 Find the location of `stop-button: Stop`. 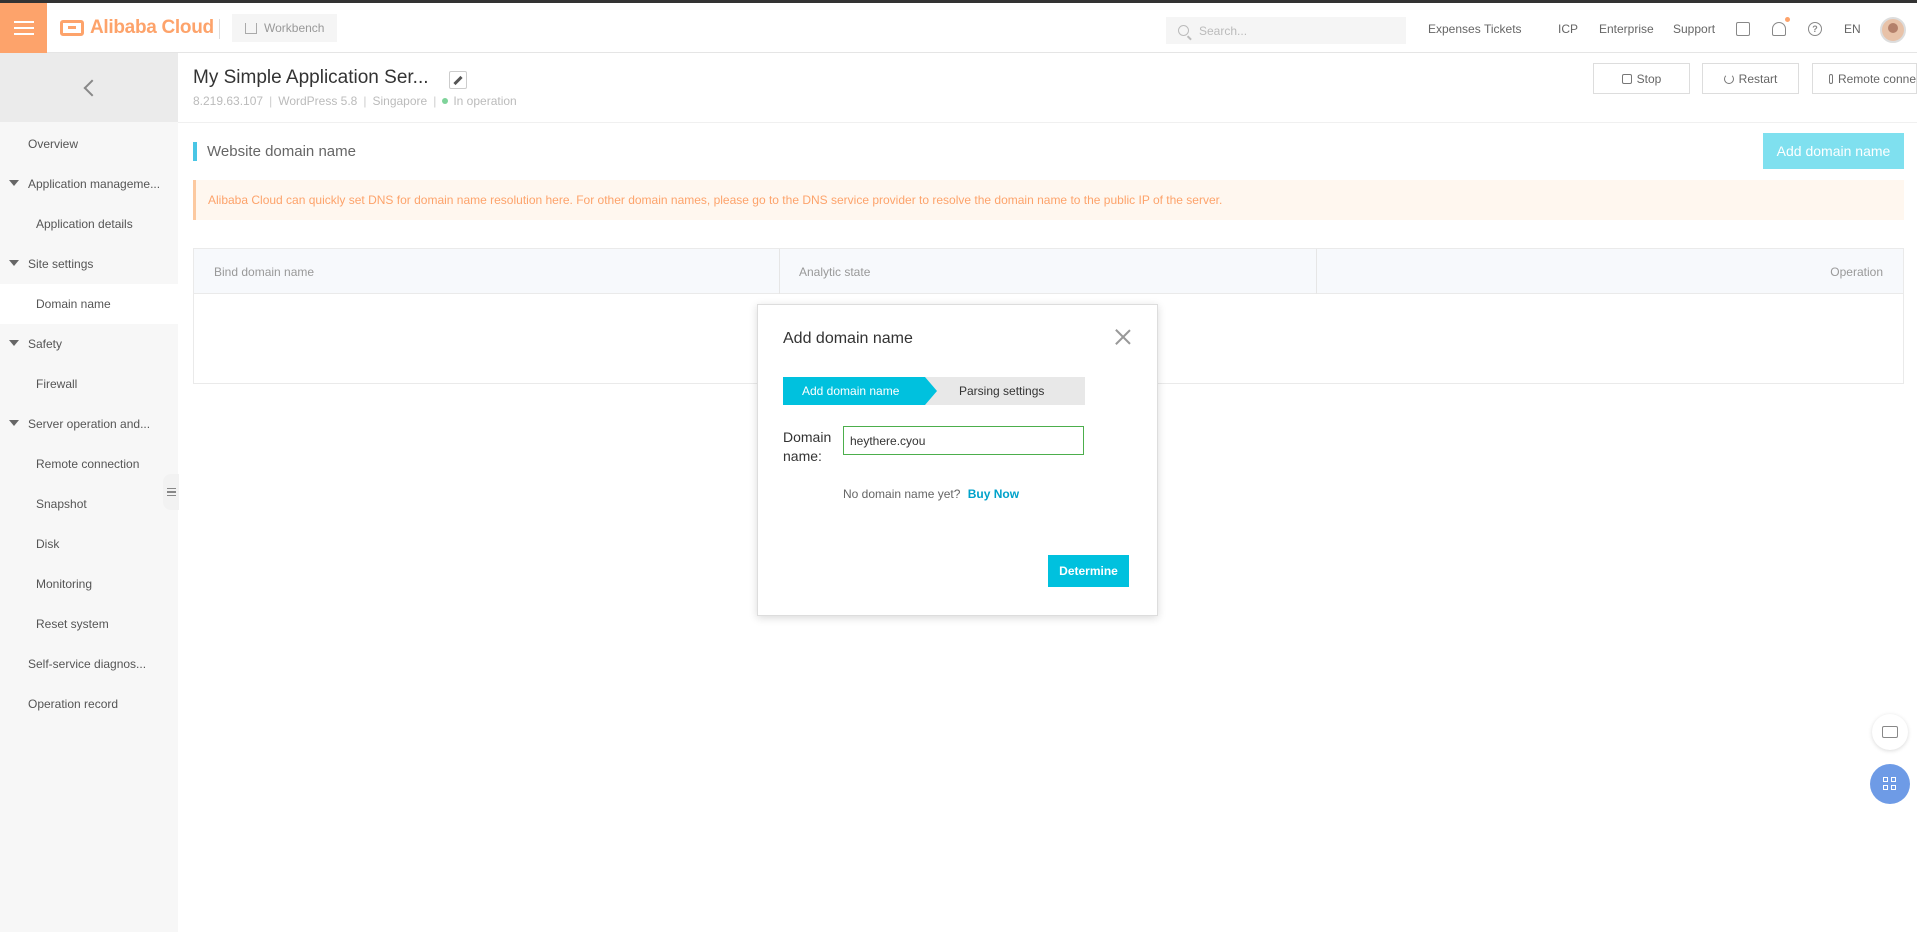

stop-button: Stop is located at coordinates (1641, 78).